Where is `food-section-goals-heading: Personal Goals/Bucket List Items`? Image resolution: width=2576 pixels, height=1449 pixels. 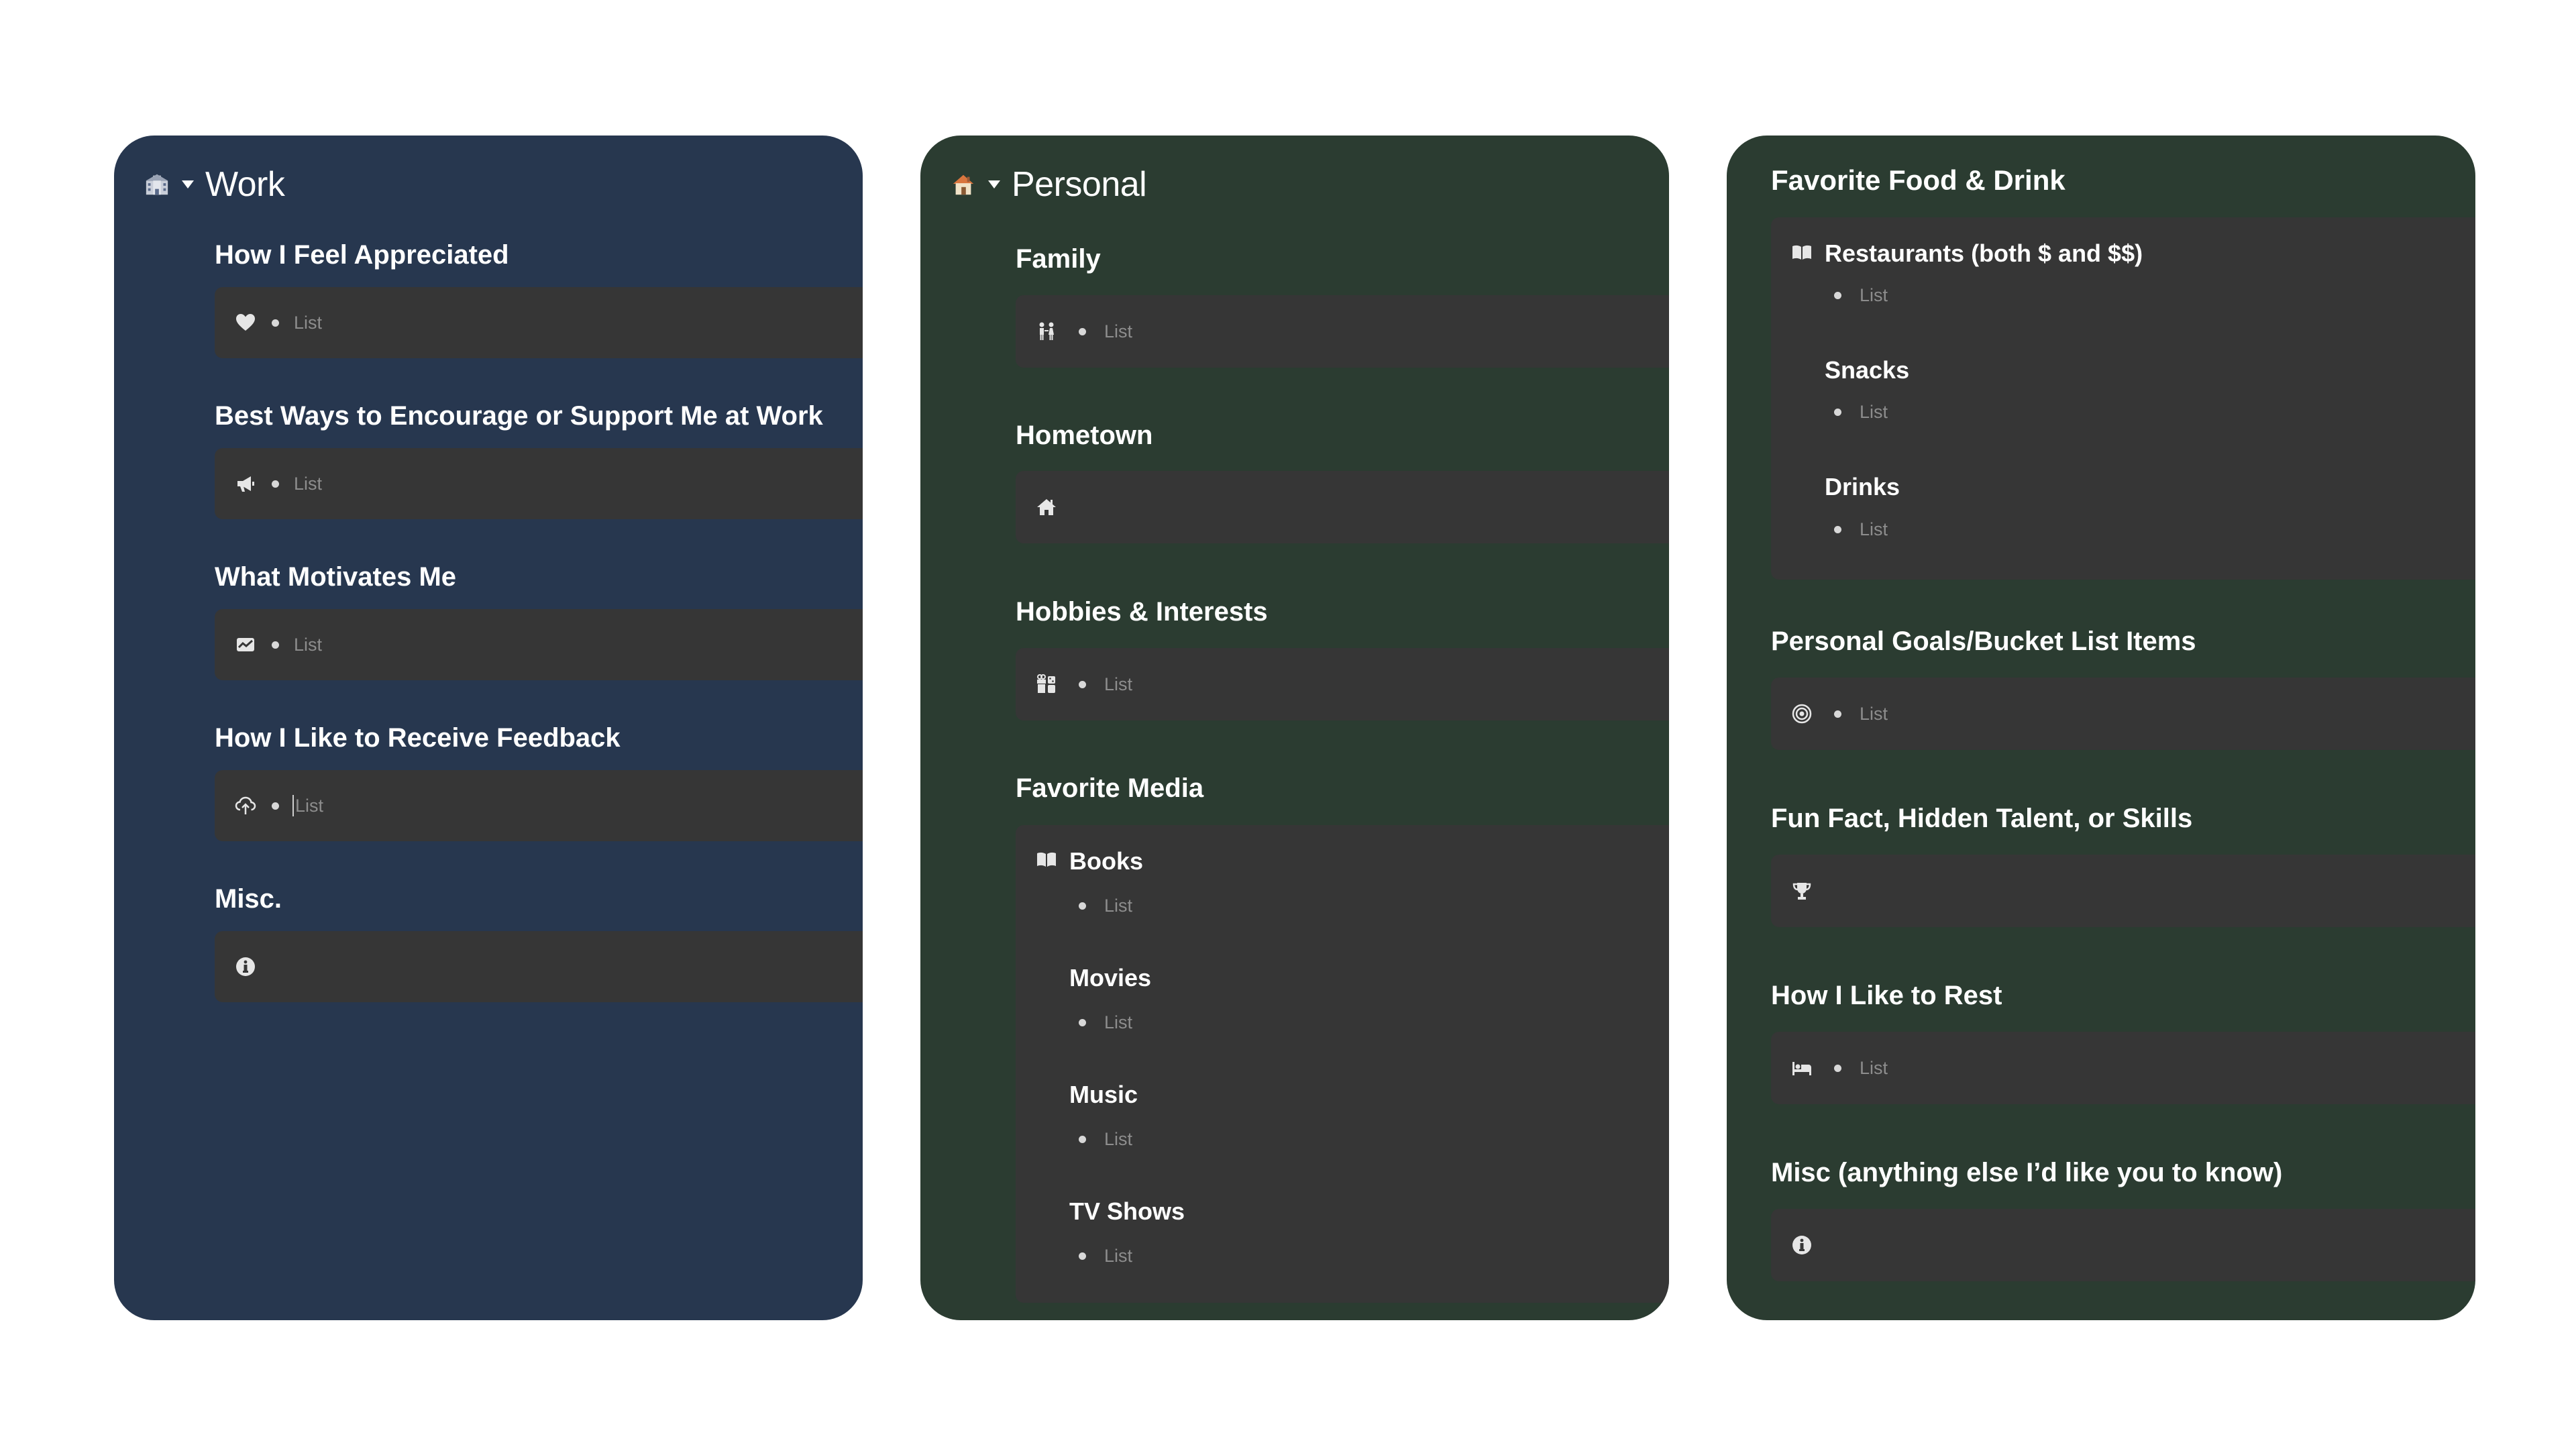
food-section-goals-heading: Personal Goals/Bucket List Items is located at coordinates (1983, 641).